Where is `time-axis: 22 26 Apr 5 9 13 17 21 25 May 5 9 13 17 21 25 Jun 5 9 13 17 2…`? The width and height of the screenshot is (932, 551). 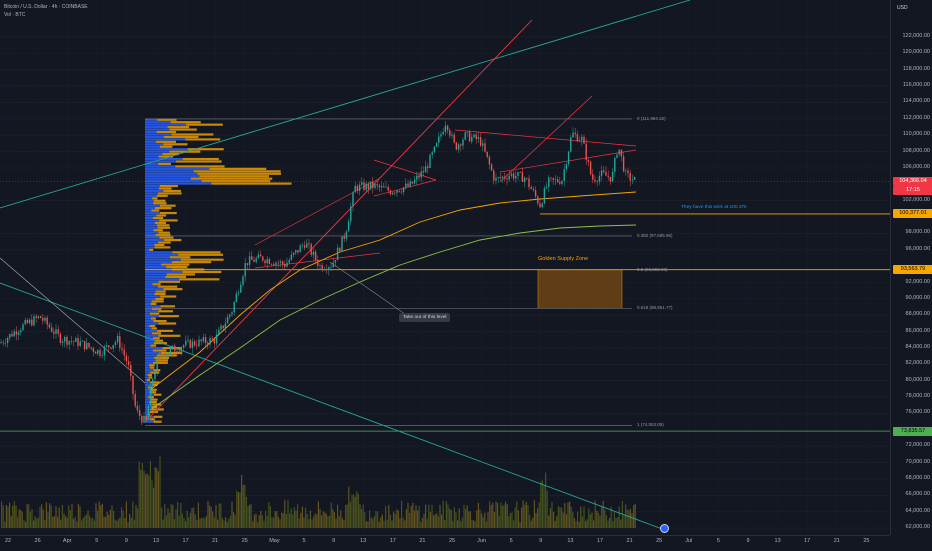 time-axis: 22 26 Apr 5 9 13 17 21 25 May 5 9 13 17 21 25 Jun 5 9 13 17 2… is located at coordinates (445, 543).